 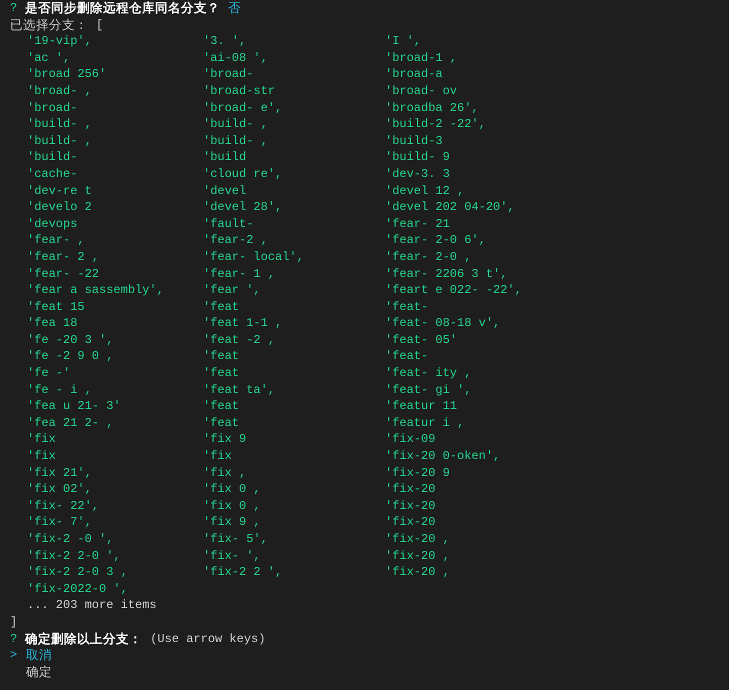 I want to click on branch-name: 'fix-20 0-oken',, so click(x=443, y=456).